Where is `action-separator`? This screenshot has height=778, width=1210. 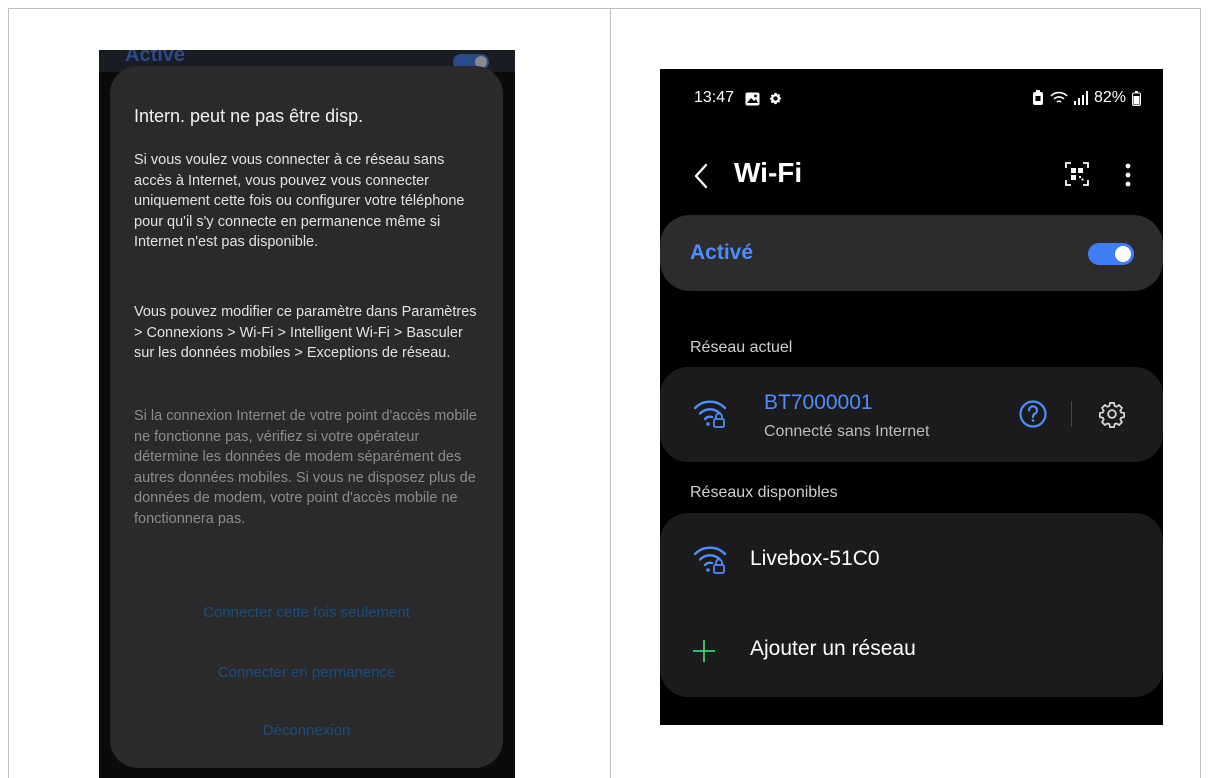 action-separator is located at coordinates (1071, 414).